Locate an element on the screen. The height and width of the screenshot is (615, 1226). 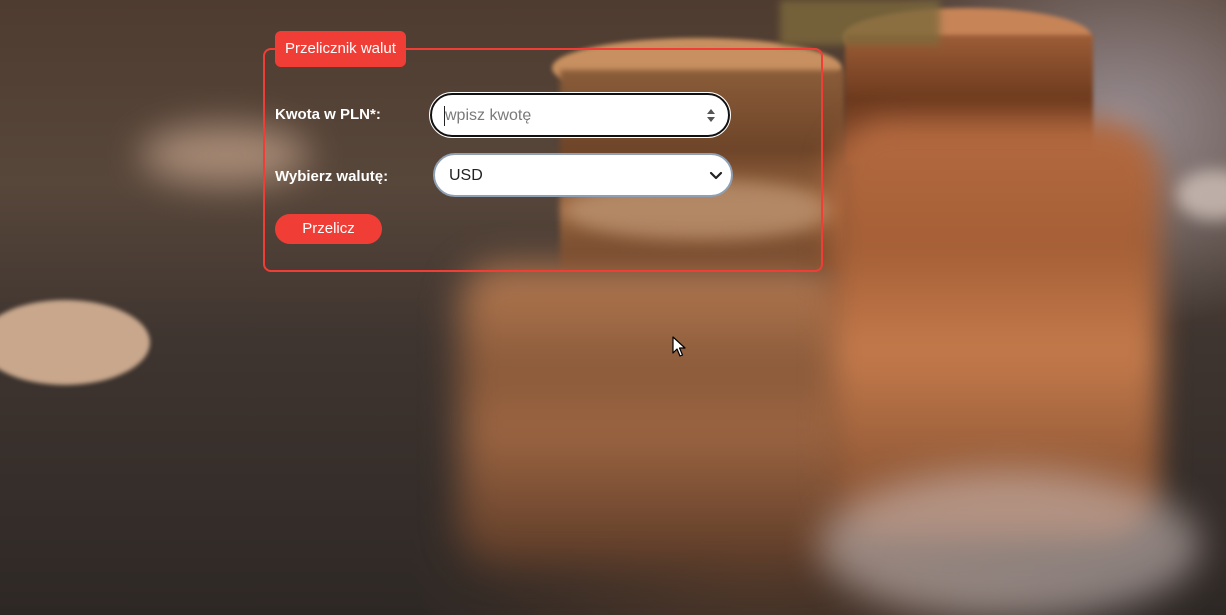
currency-label: Wybierz walutę: is located at coordinates (332, 176).